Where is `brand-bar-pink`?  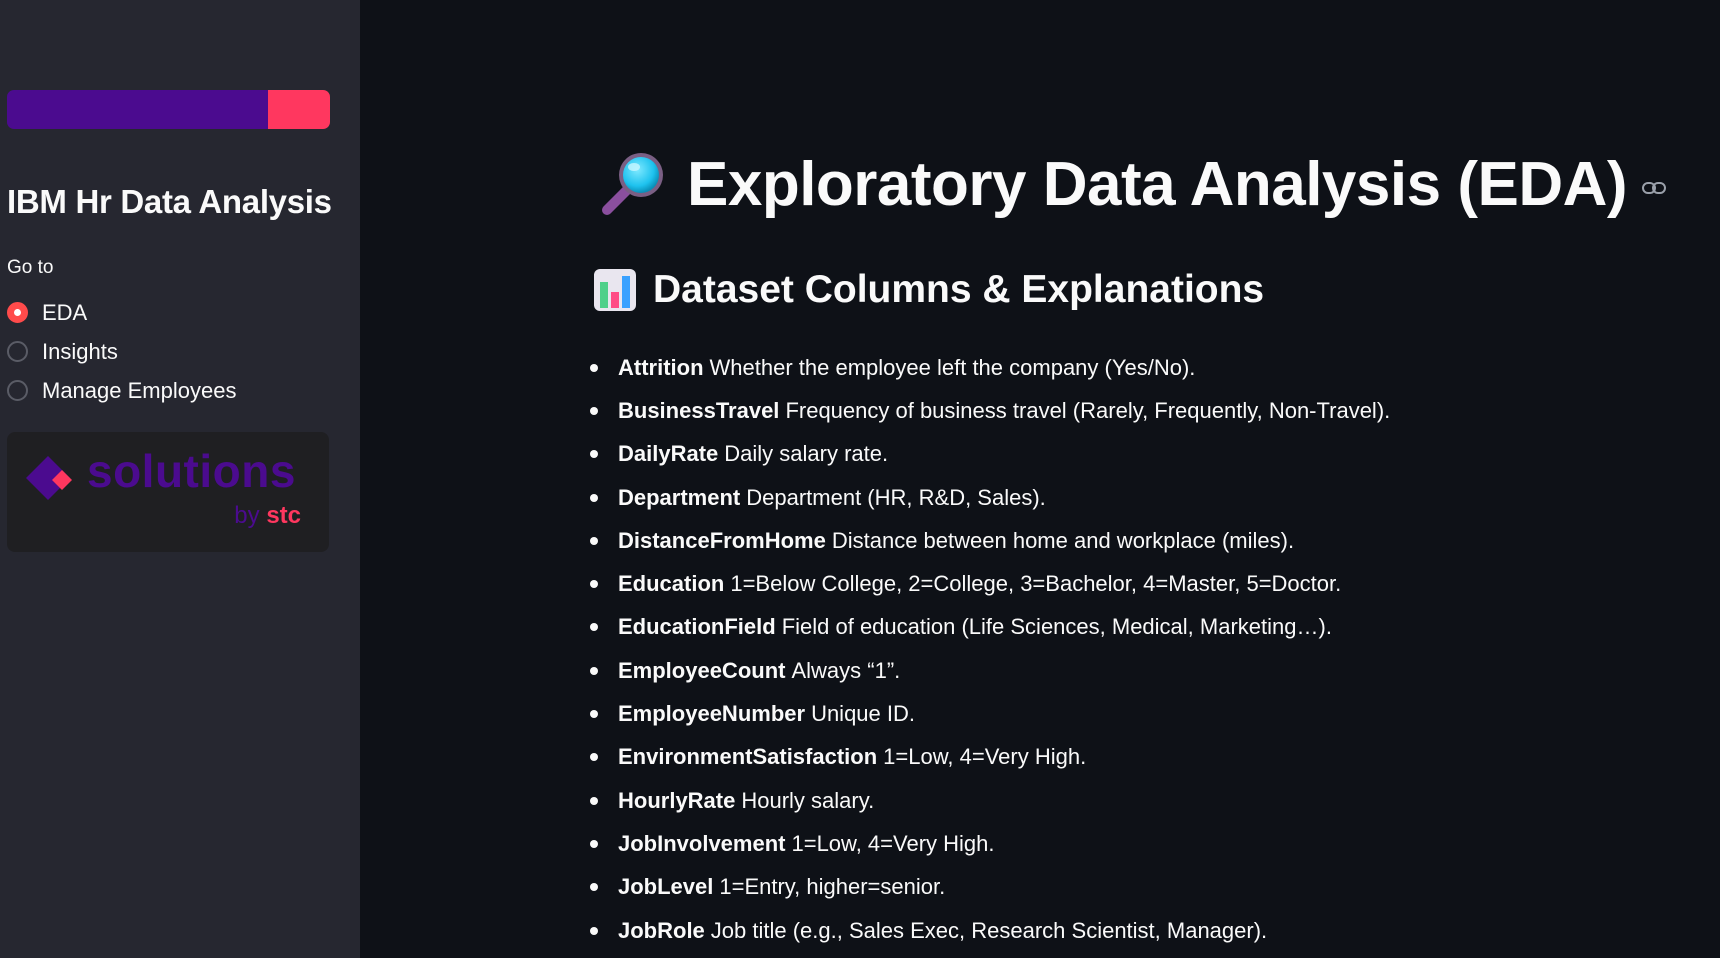
brand-bar-pink is located at coordinates (299, 109).